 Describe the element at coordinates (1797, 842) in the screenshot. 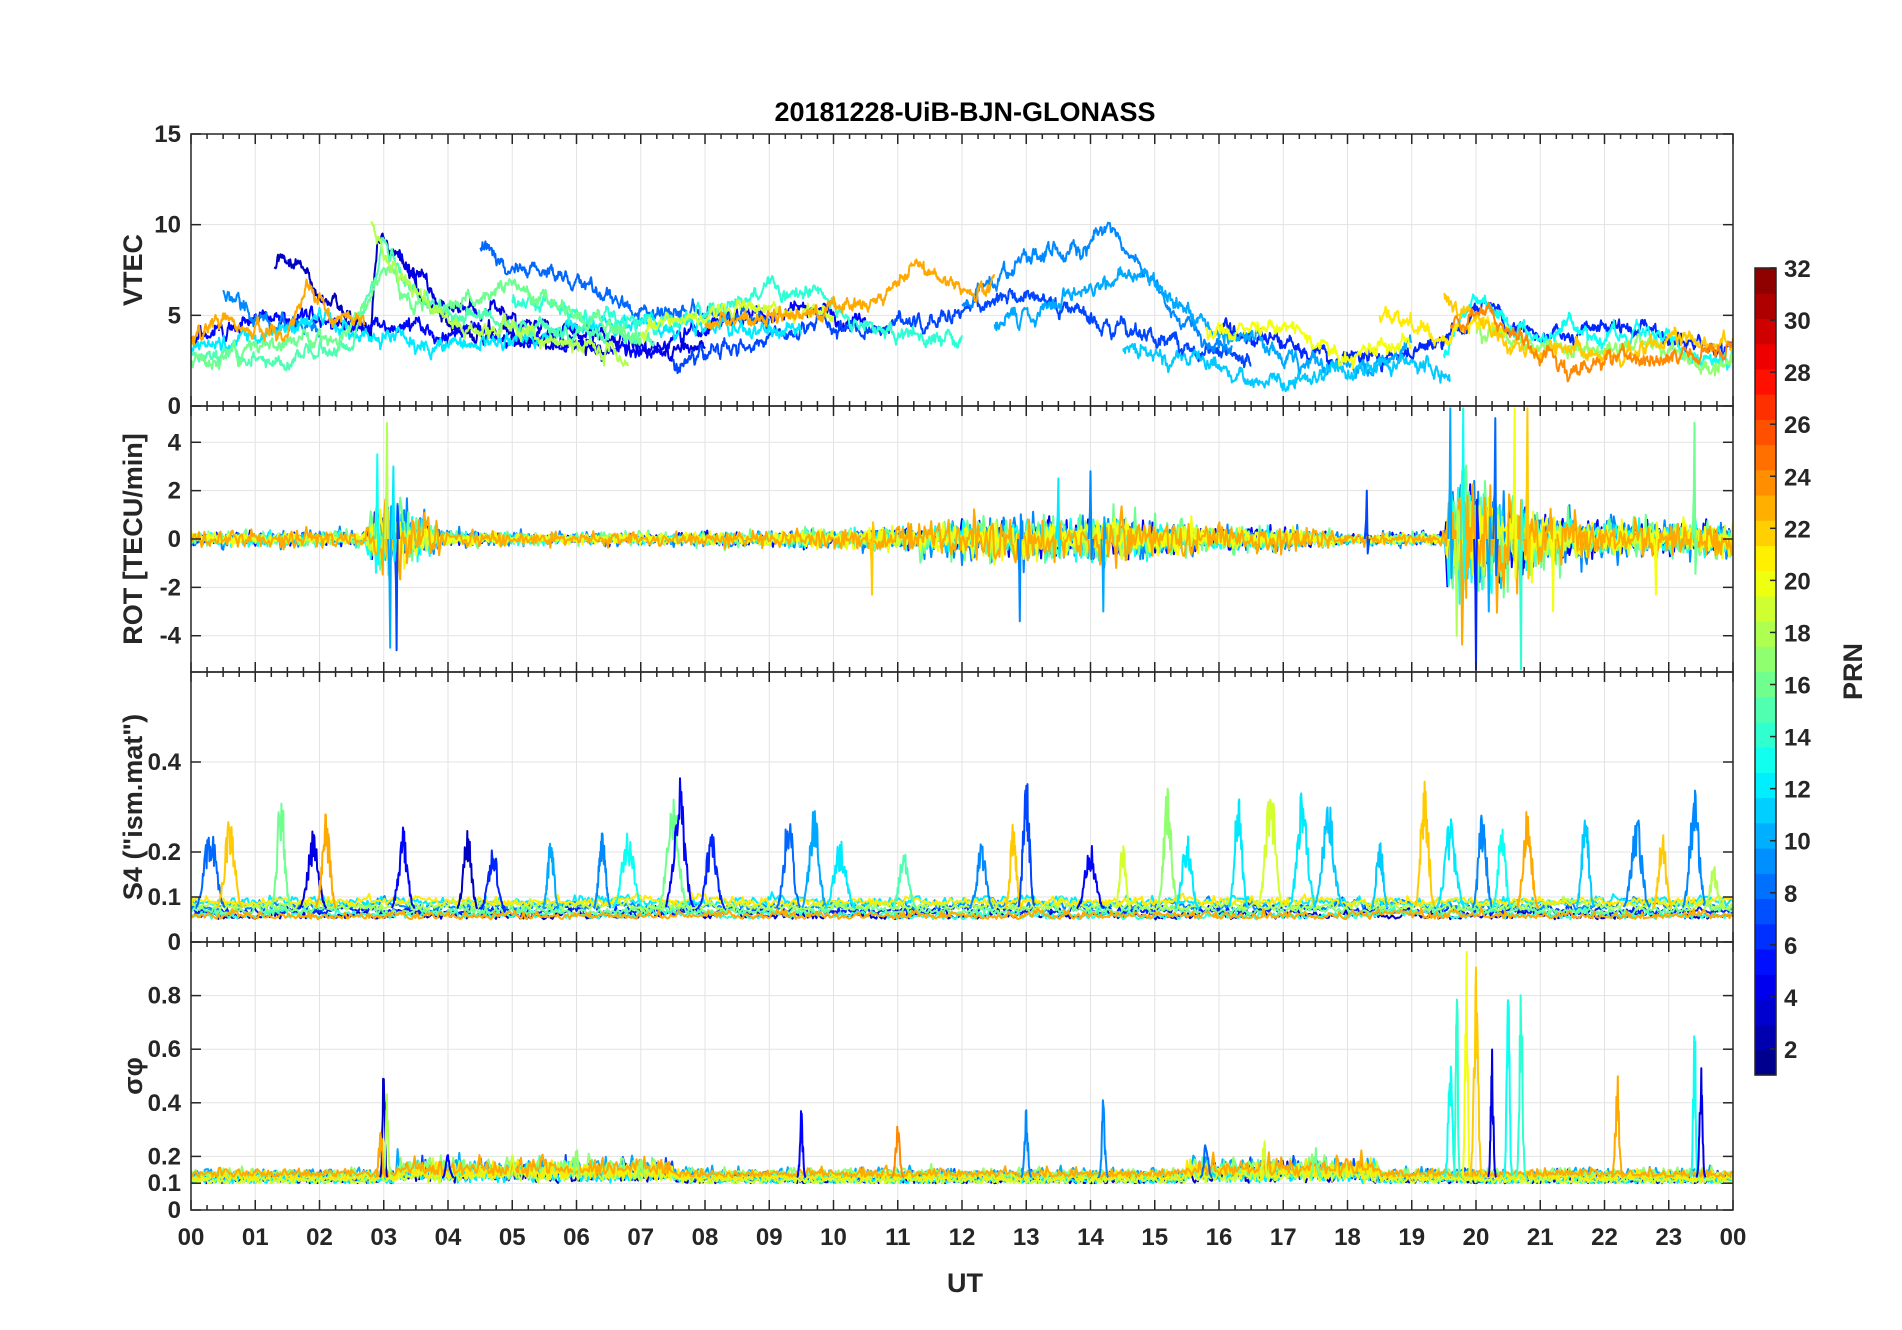

I see `colorbar-tick-label: 10` at that location.